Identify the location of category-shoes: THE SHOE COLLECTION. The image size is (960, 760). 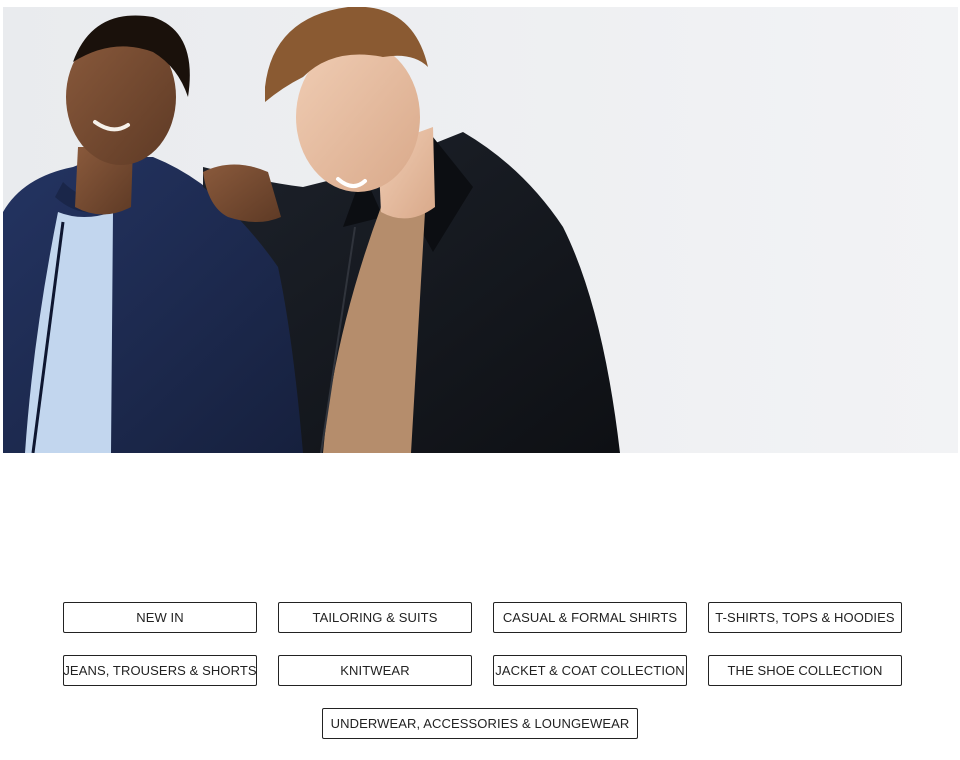
(805, 670).